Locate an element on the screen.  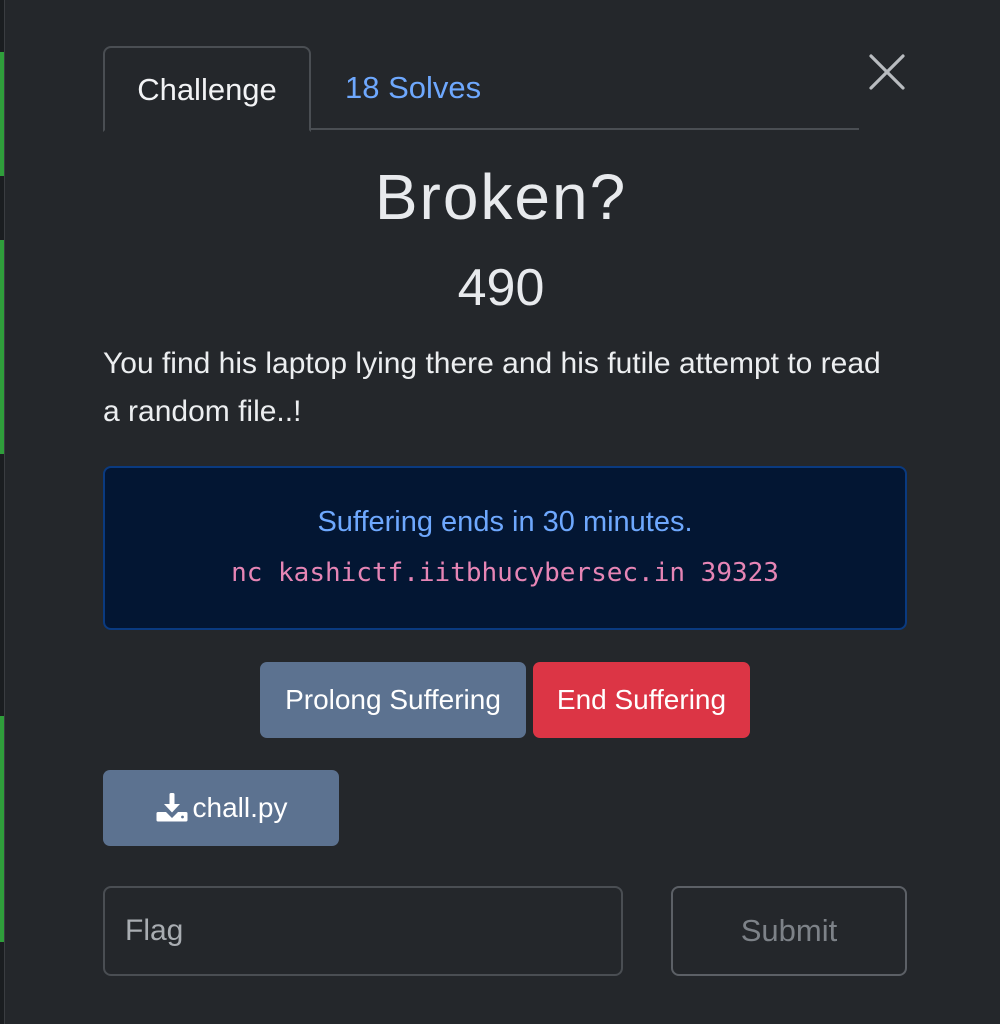
connection-command: nc kashictf.iitbhucybersec.in 39323 is located at coordinates (505, 573).